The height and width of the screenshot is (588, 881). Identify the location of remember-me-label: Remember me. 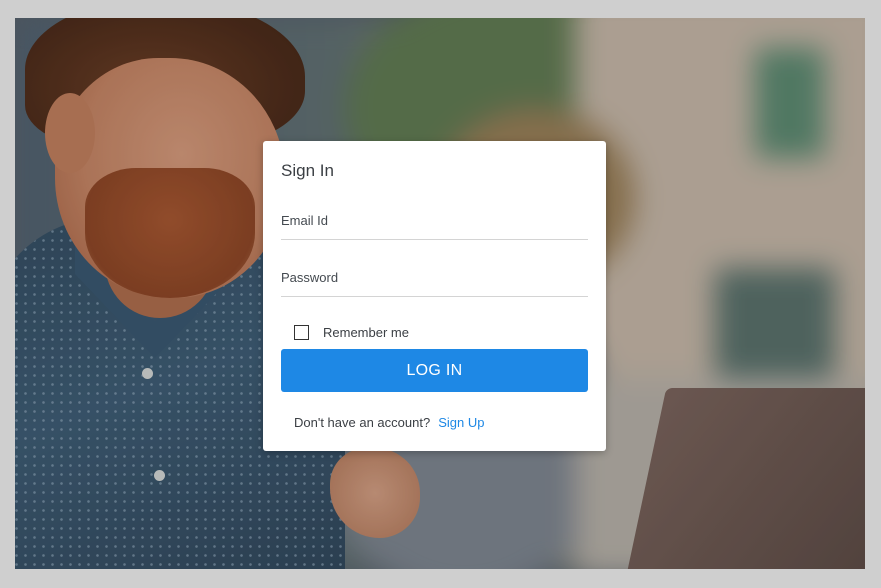
(366, 332).